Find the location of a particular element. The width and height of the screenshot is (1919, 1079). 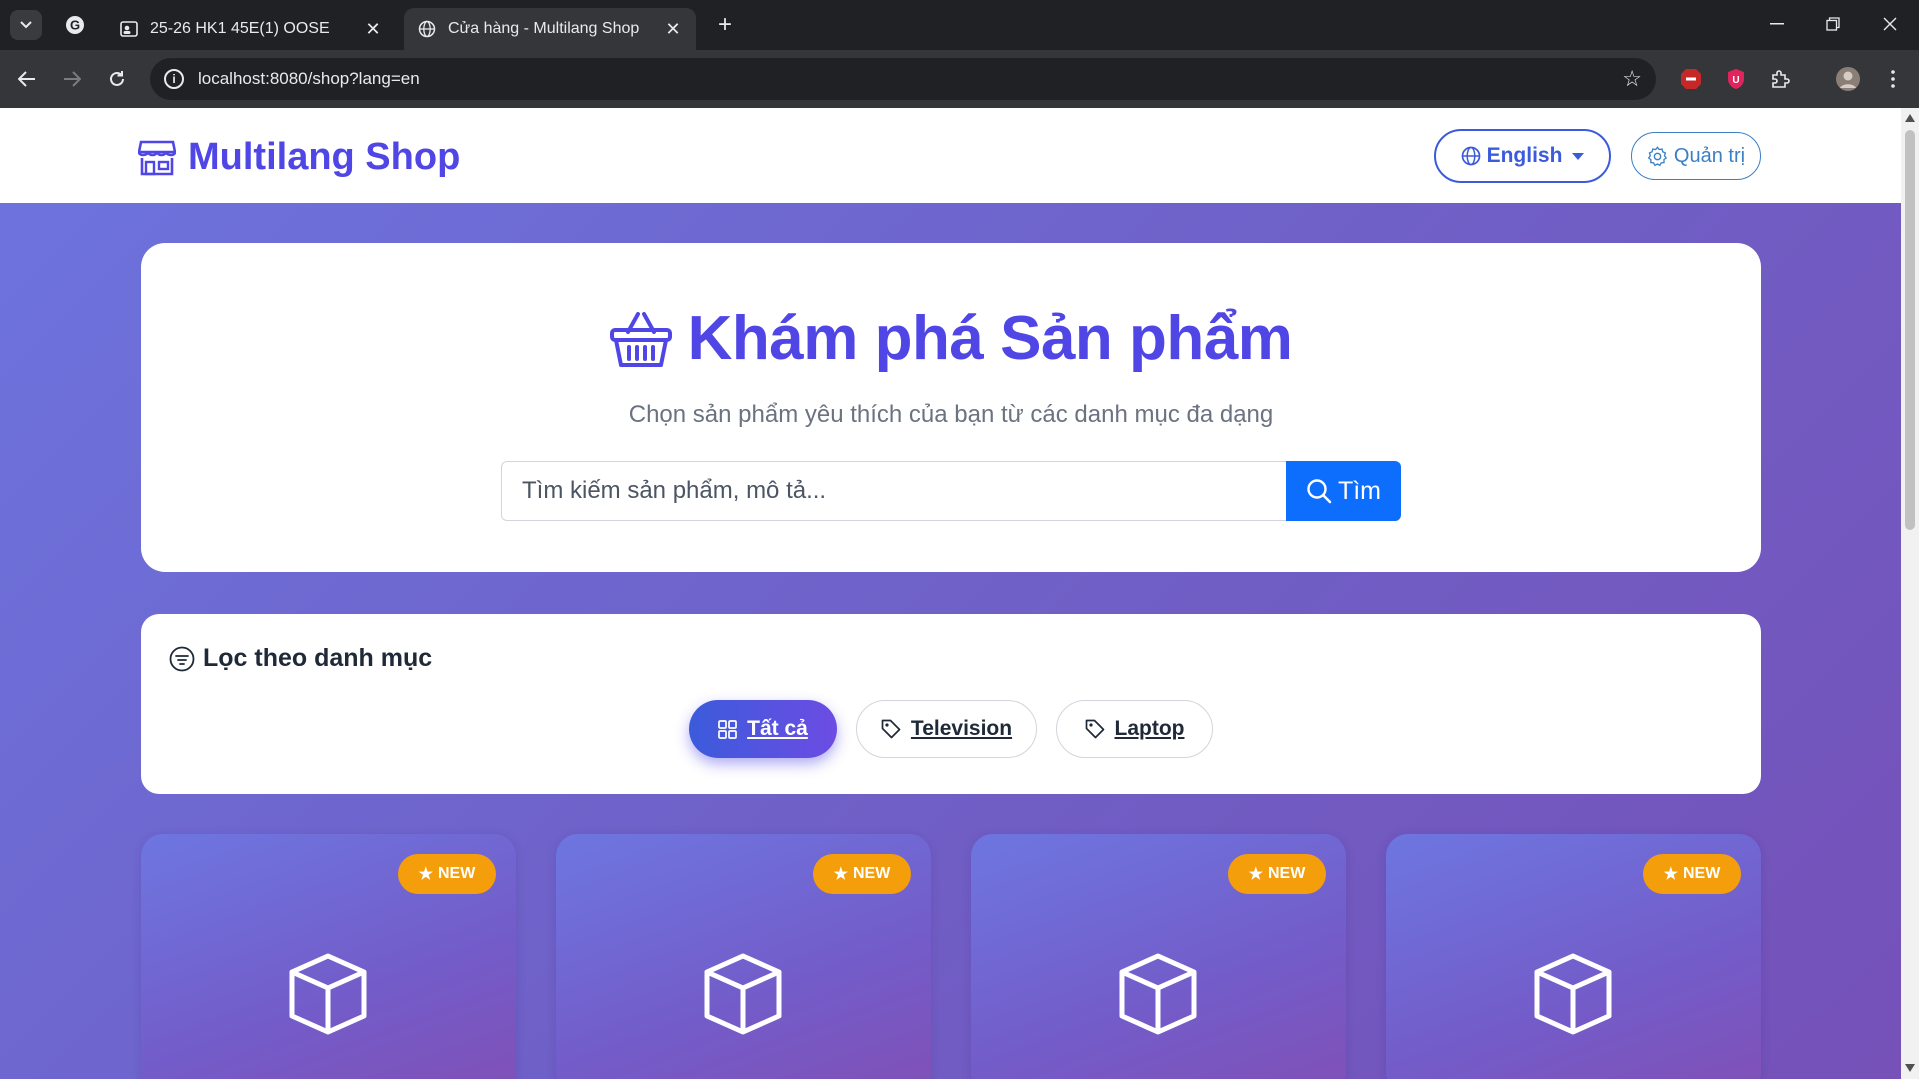

hero-title: Khám phá Sản phẩm is located at coordinates (951, 338).